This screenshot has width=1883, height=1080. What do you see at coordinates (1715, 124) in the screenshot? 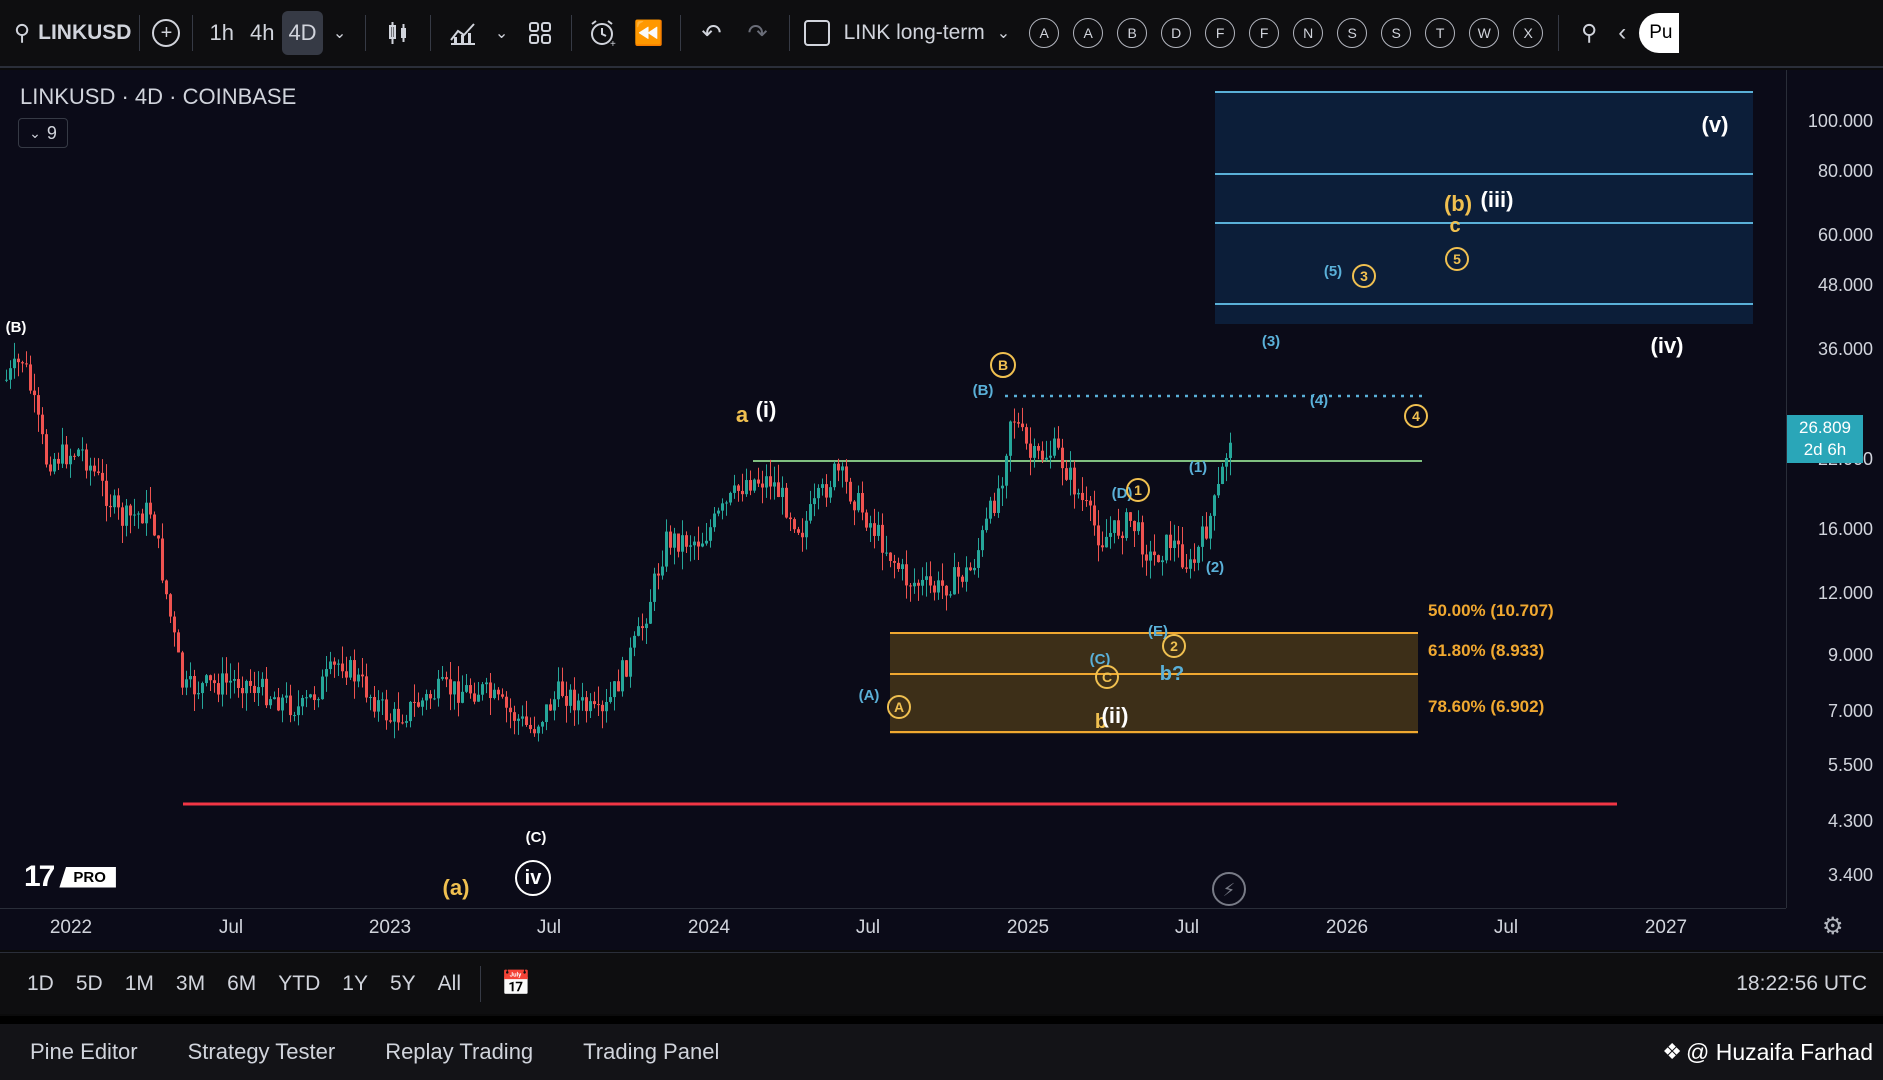
I see `wave-label-v: (v)` at bounding box center [1715, 124].